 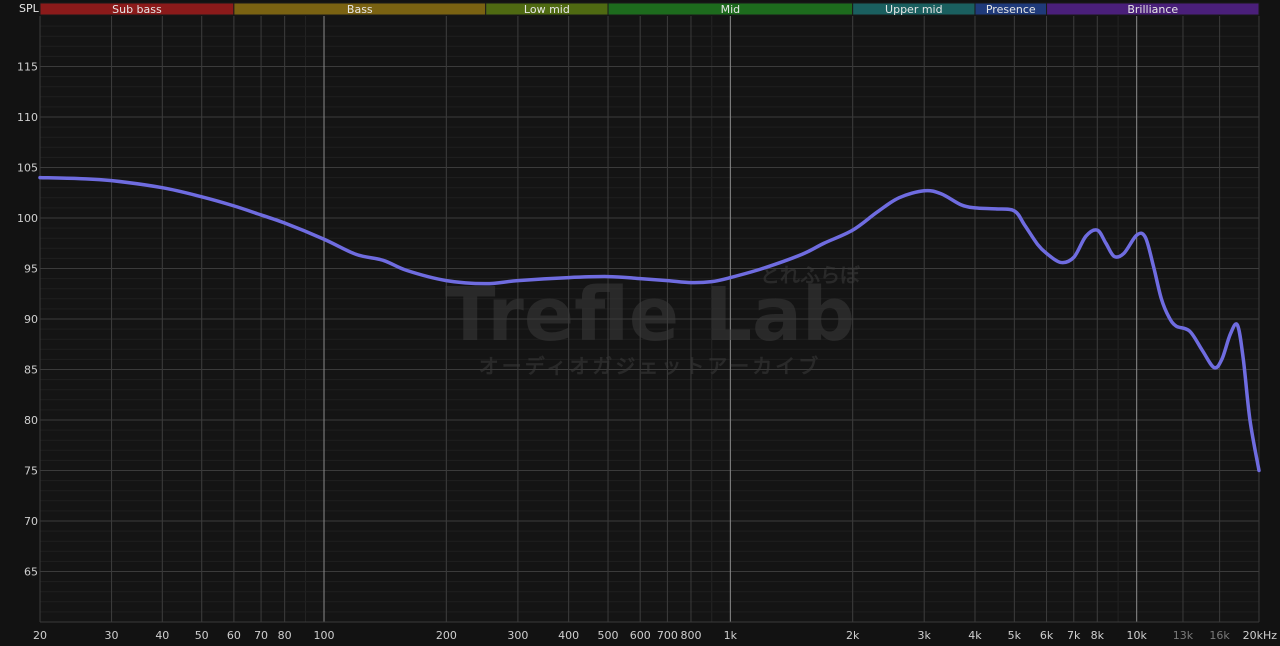 I want to click on x-tick-label: 8k, so click(x=1098, y=635).